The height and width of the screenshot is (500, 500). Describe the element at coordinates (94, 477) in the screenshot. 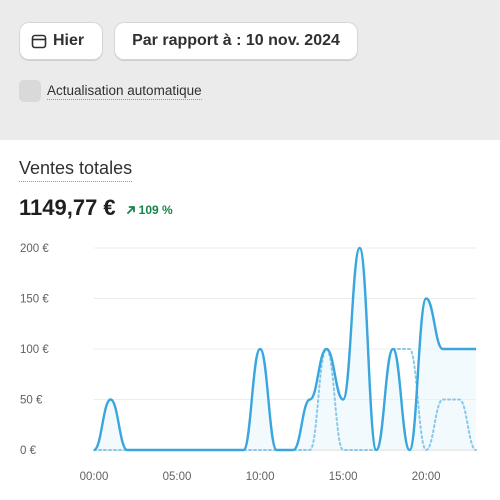

I see `x-tick-label: 00:00` at that location.